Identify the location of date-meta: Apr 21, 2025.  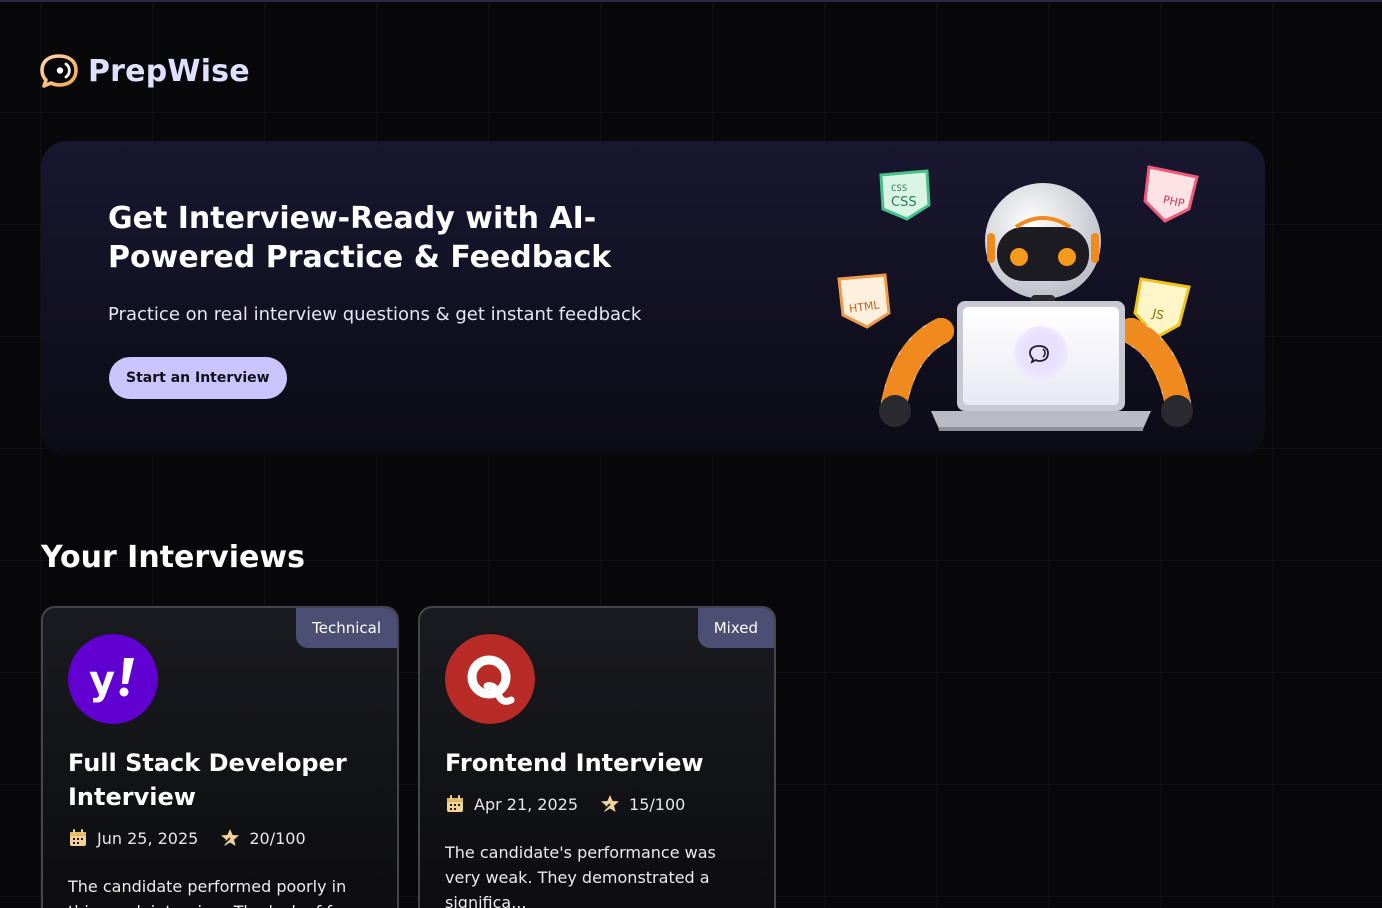
(511, 804).